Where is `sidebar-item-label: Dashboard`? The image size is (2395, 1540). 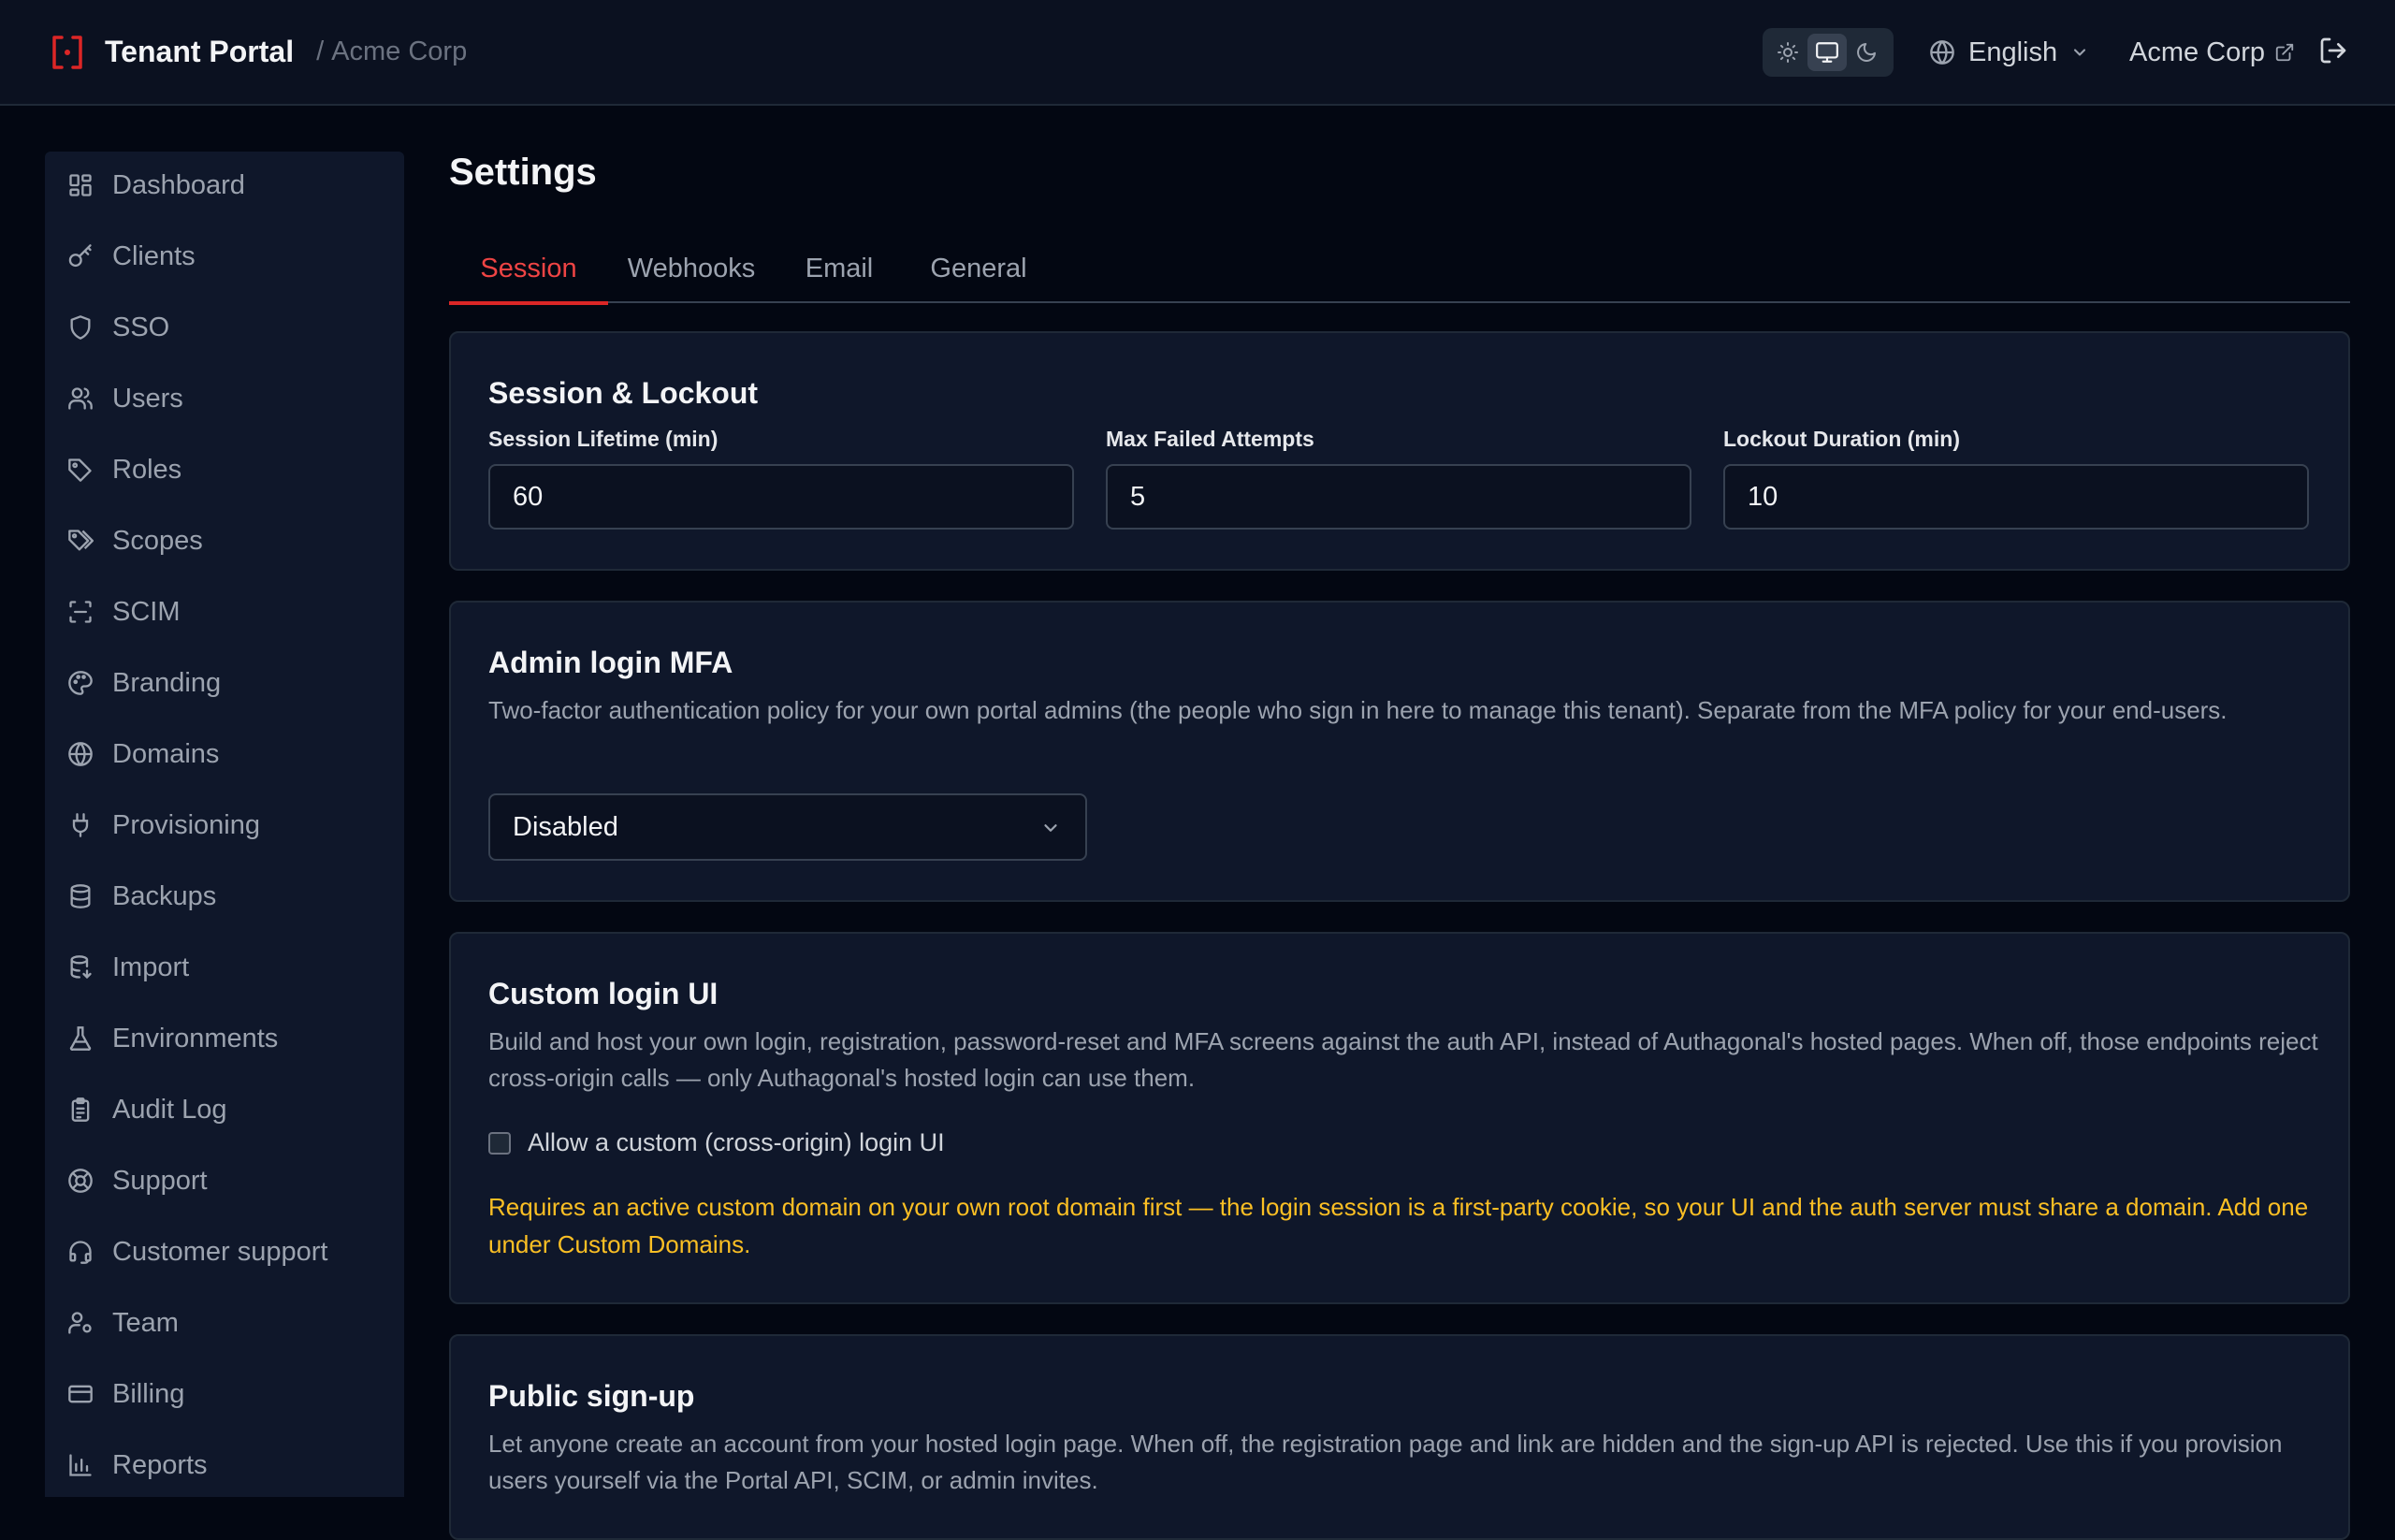 sidebar-item-label: Dashboard is located at coordinates (178, 185).